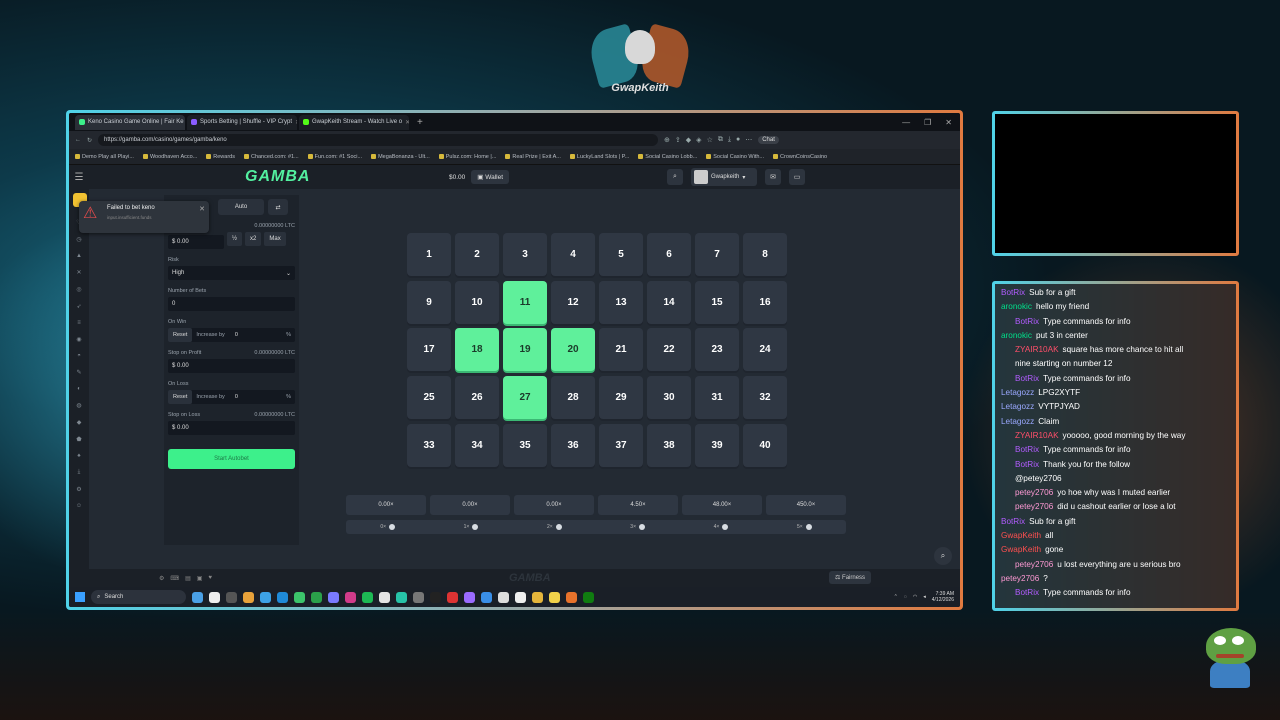  I want to click on on-win-reset-button: Reset, so click(180, 335).